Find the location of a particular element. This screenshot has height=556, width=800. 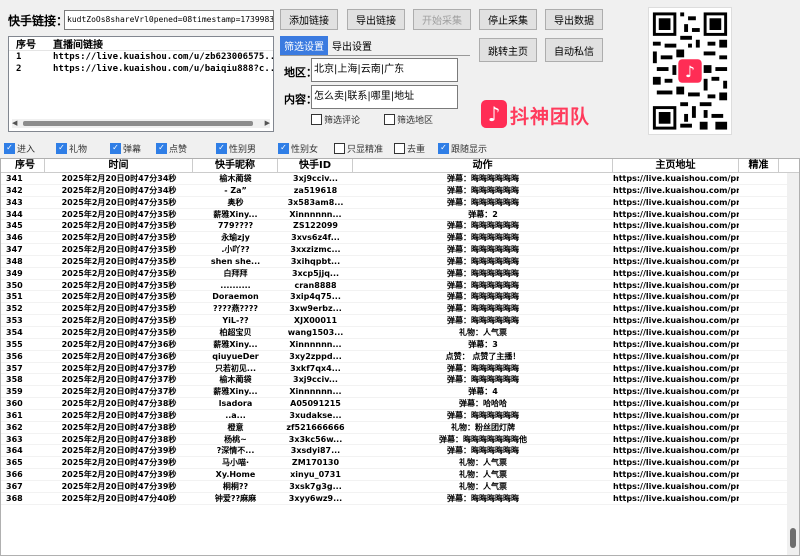

cell-seq: 341 is located at coordinates (14, 178).